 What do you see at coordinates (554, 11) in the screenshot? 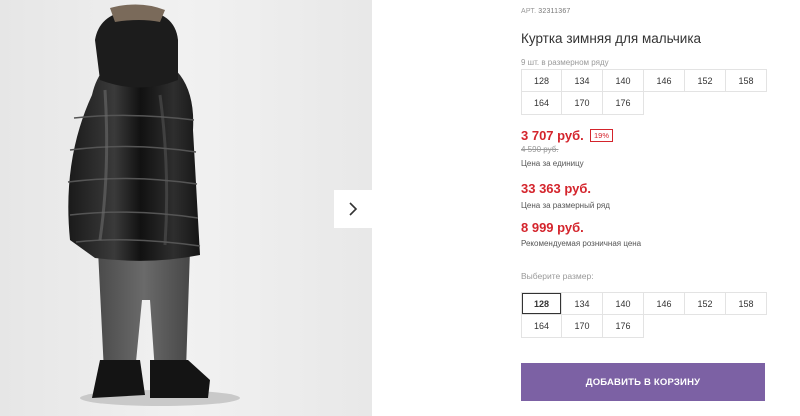
I see `article-value: 32311367` at bounding box center [554, 11].